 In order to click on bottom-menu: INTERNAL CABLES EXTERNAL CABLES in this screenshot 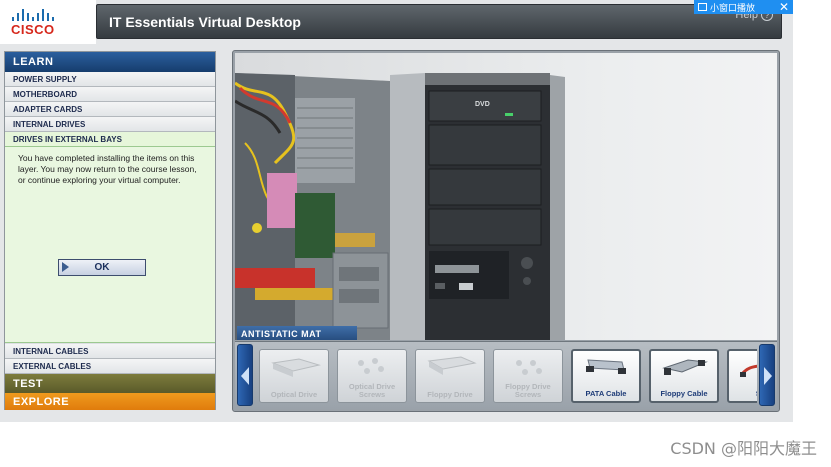, I will do `click(110, 359)`.